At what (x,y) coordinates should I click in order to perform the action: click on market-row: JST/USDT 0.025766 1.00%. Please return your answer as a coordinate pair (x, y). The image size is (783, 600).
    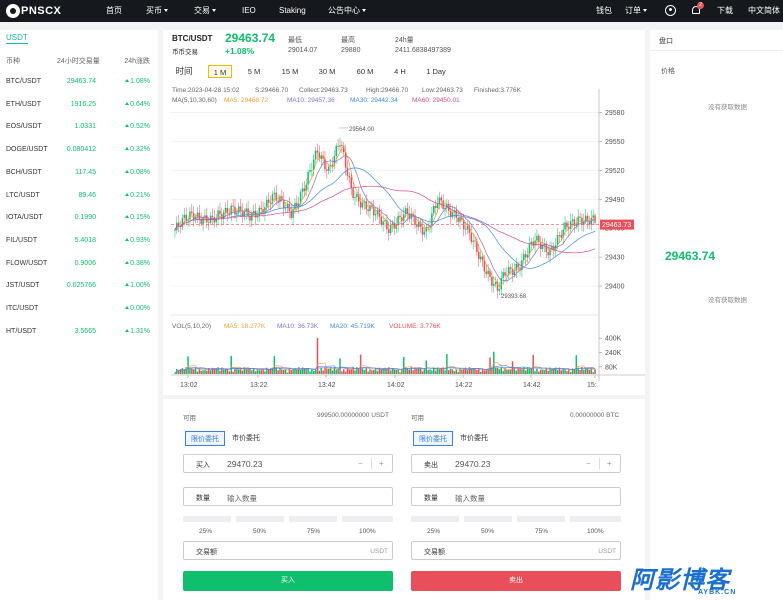
    Looking at the image, I should click on (79, 287).